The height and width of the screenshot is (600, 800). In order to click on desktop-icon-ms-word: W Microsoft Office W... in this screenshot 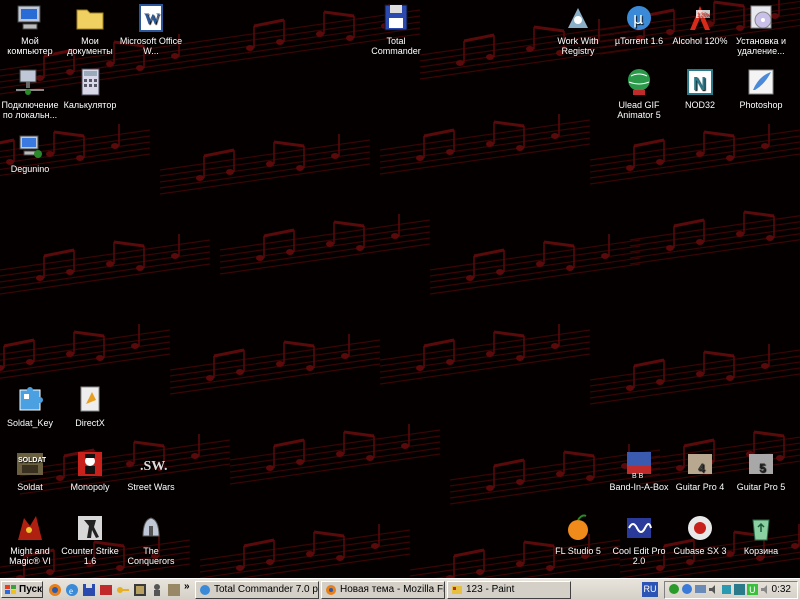, I will do `click(151, 29)`.